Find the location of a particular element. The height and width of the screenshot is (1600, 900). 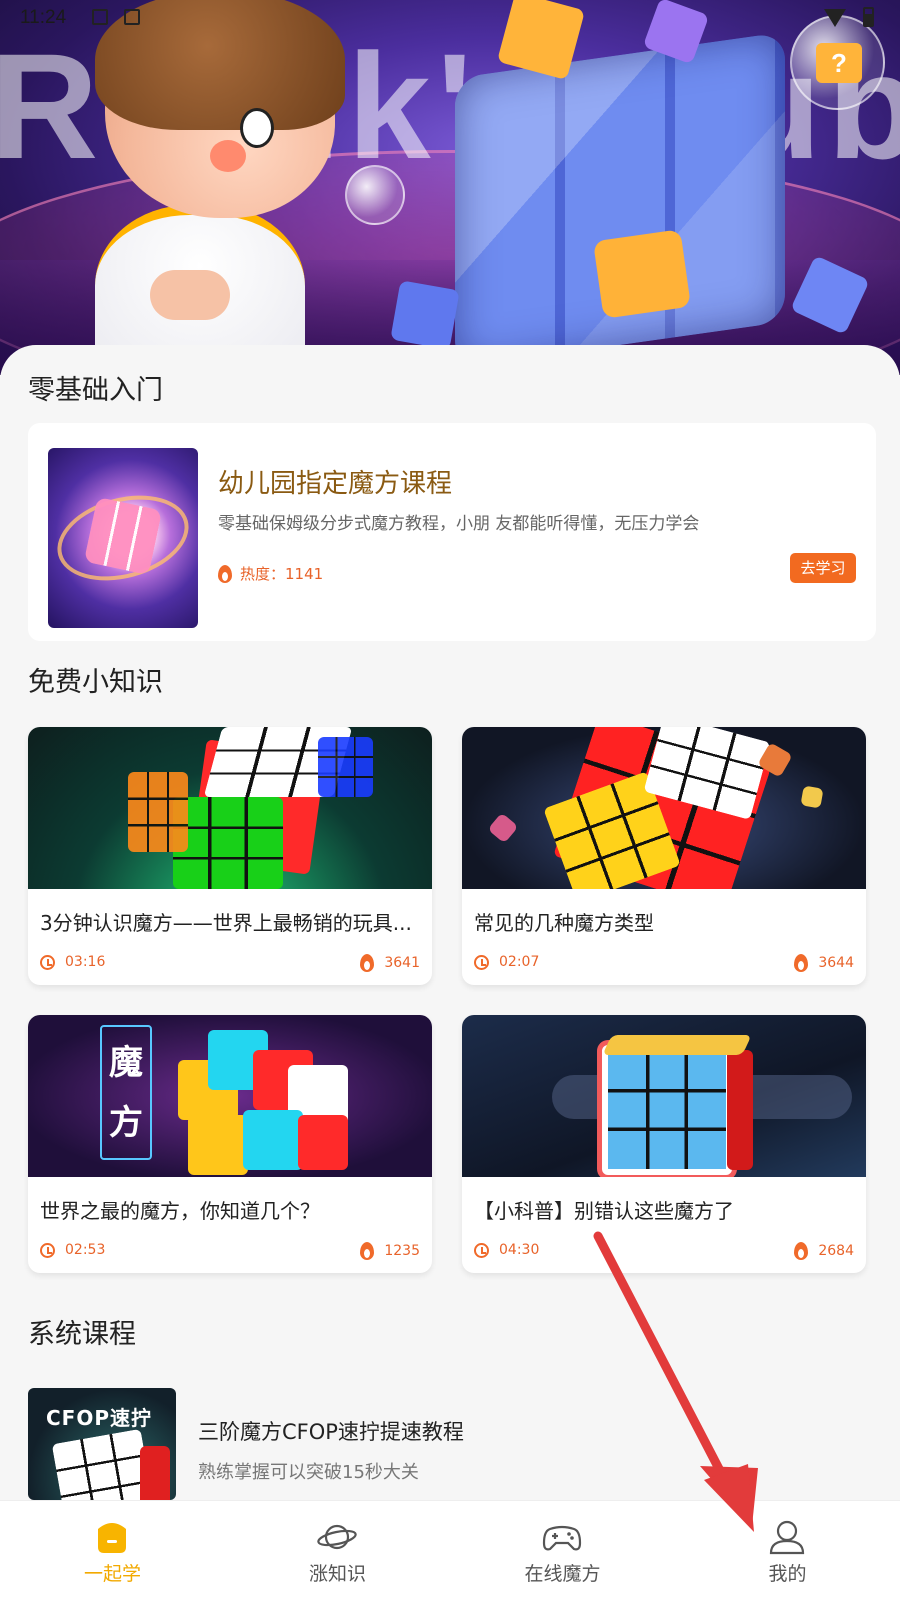

featured-course-thumbnail is located at coordinates (123, 538).